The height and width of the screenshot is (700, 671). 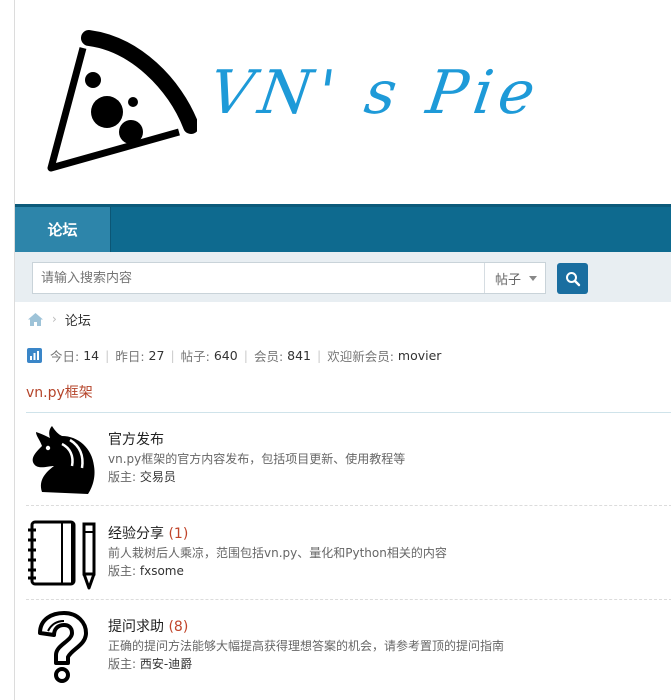 I want to click on forum-moderator: 版主: fxsome, so click(x=277, y=571).